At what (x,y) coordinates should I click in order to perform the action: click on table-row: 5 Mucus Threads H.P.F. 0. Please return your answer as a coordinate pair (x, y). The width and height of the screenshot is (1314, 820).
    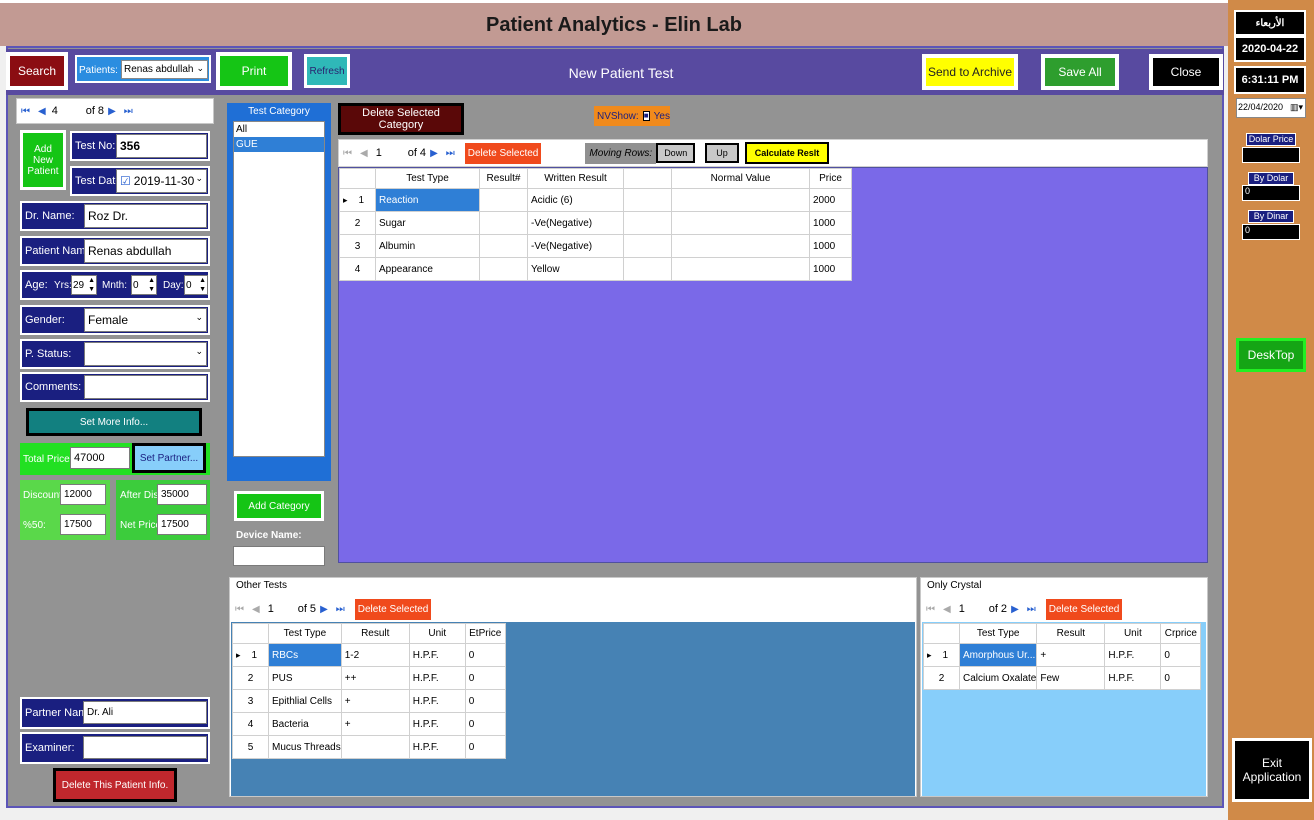
    Looking at the image, I should click on (369, 747).